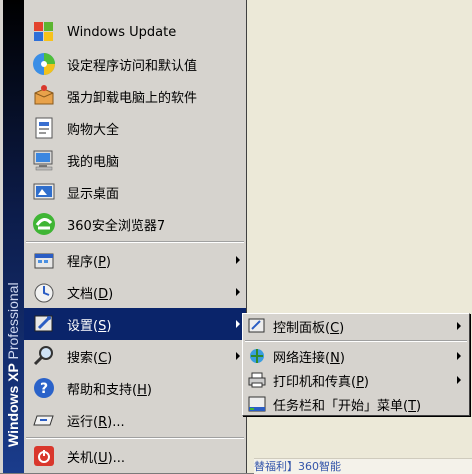 The image size is (472, 474). I want to click on menu-item-help: ? 帮助和支持(H), so click(135, 388).